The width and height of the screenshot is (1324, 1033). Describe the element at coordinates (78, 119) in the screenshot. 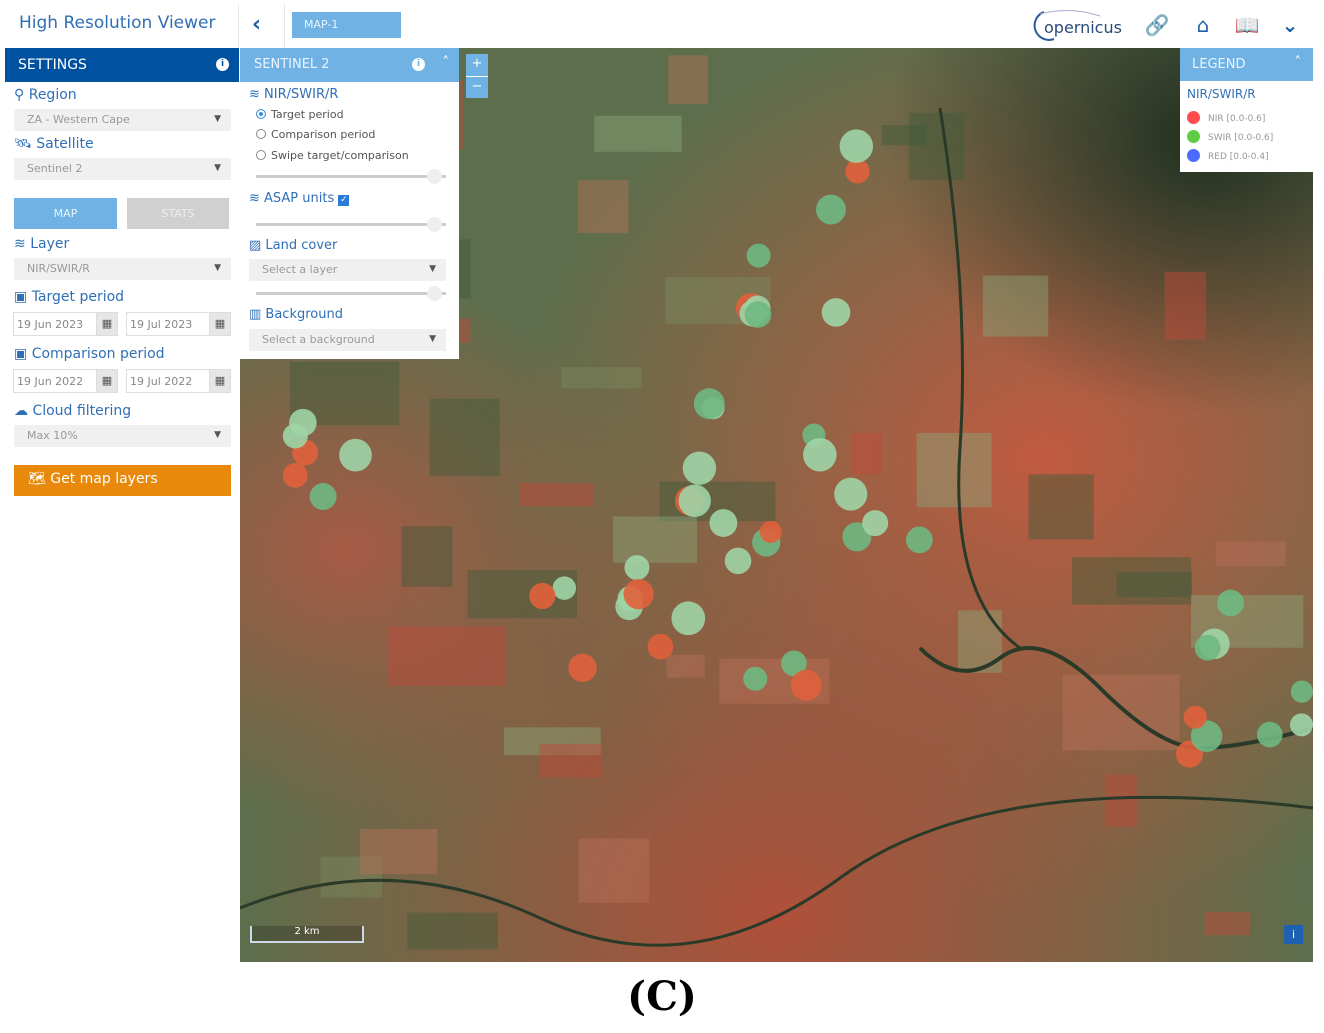

I see `region-value: ZA - Western Cape` at that location.